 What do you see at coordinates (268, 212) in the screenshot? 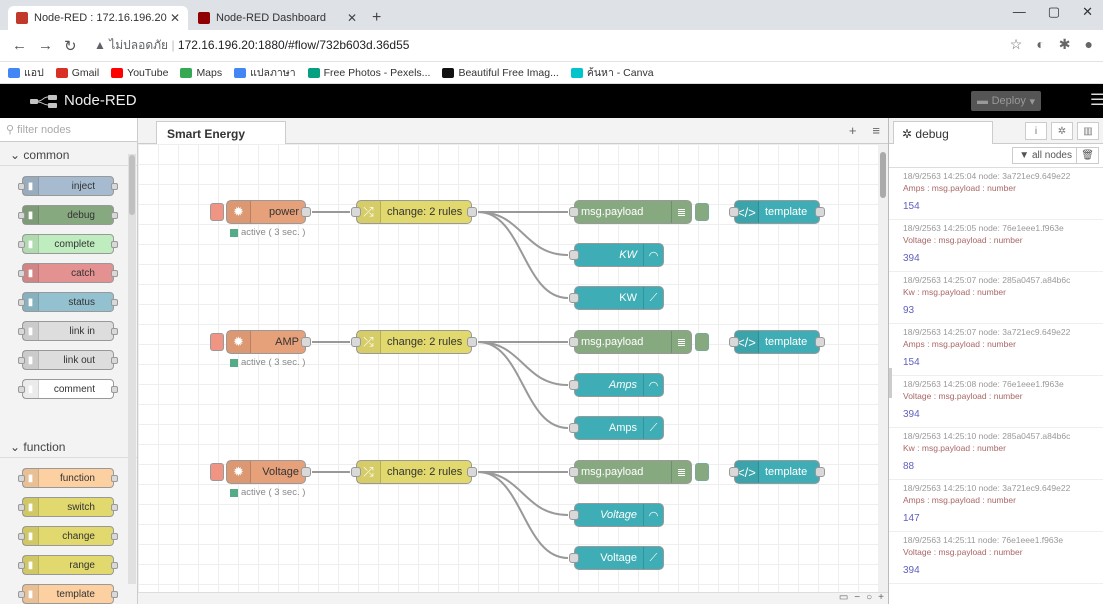
I see `inject-node-power: ✹ power` at bounding box center [268, 212].